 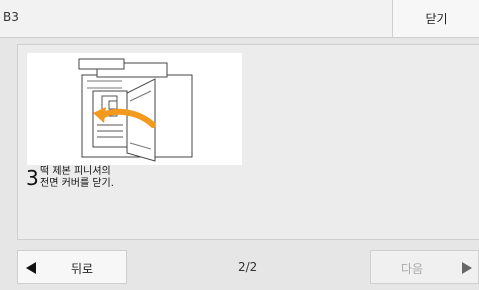 I want to click on back-arrow-icon, so click(x=31, y=268).